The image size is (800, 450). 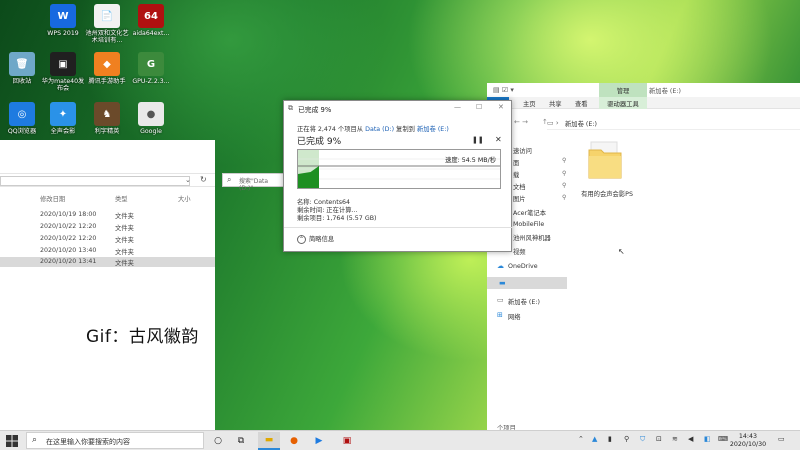 I want to click on folder-item, so click(x=605, y=160).